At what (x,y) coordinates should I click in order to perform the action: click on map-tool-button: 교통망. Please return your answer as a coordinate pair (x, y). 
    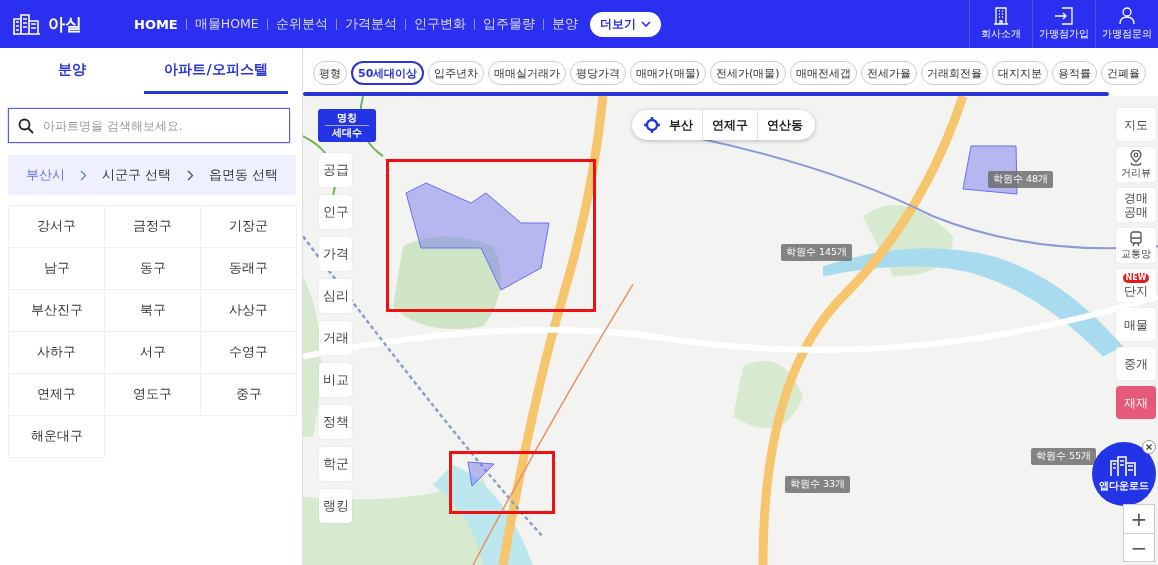
    Looking at the image, I should click on (1136, 245).